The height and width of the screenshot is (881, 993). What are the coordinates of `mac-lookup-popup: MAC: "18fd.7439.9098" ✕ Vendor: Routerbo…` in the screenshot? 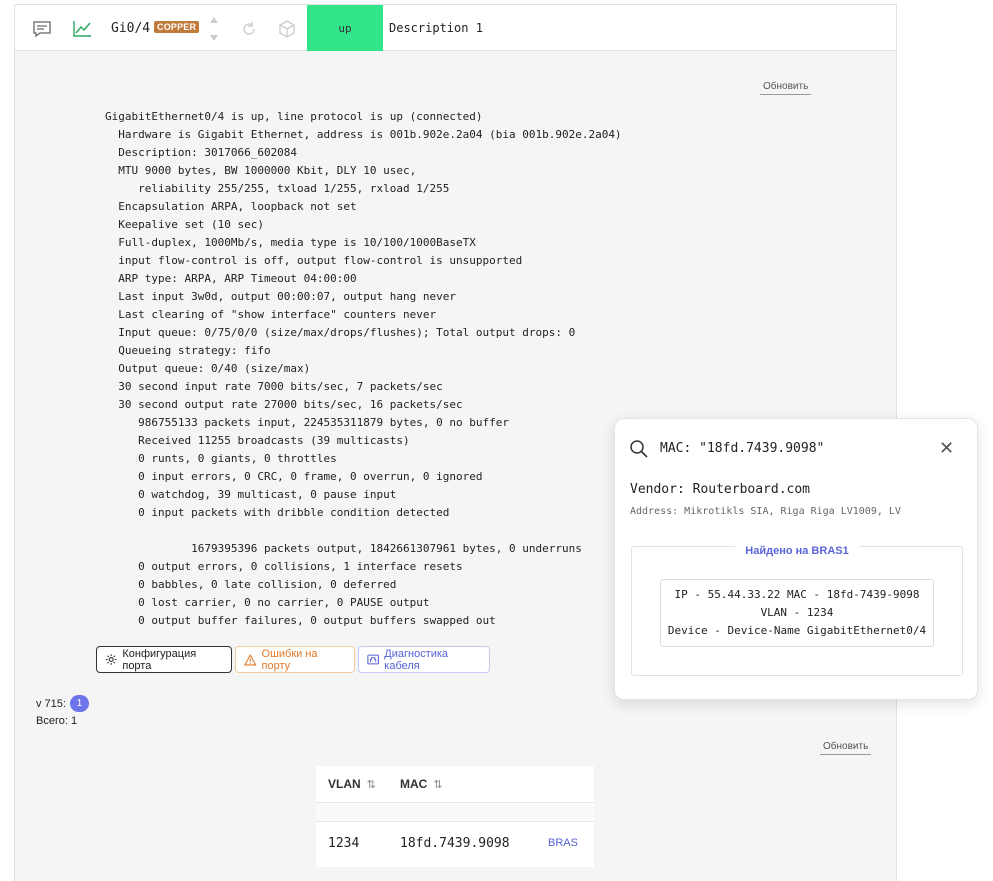 It's located at (796, 559).